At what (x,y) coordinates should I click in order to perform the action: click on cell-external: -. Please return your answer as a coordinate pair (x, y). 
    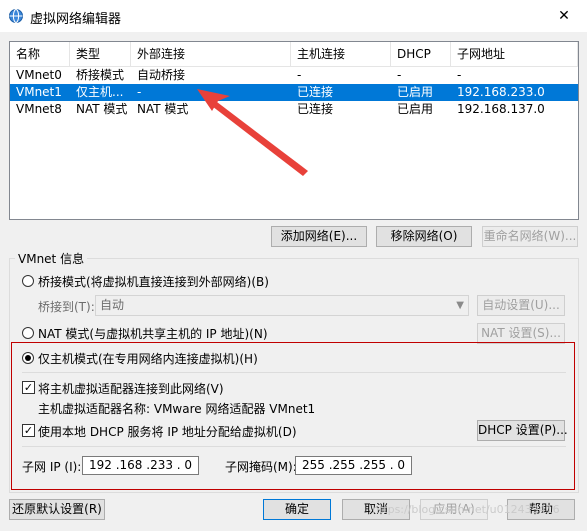
    Looking at the image, I should click on (139, 92).